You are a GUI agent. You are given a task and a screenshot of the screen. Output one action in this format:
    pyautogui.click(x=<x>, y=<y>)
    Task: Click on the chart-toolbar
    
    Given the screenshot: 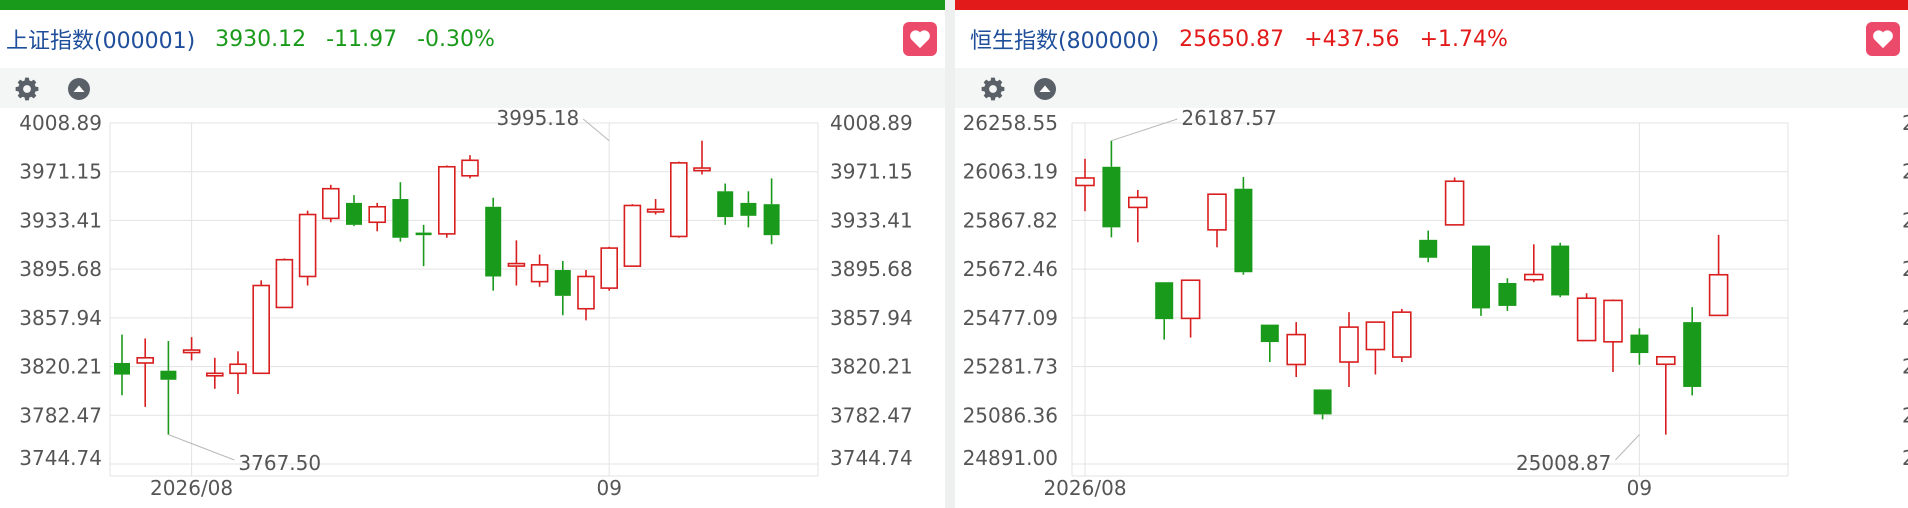 What is the action you would take?
    pyautogui.click(x=472, y=88)
    